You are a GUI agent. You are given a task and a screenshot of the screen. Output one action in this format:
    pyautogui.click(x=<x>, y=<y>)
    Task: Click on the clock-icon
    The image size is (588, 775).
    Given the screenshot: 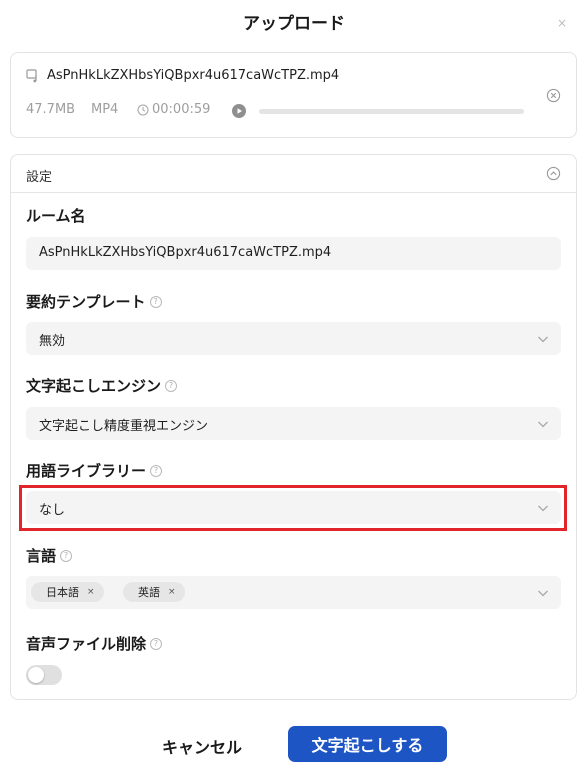 What is the action you would take?
    pyautogui.click(x=143, y=110)
    